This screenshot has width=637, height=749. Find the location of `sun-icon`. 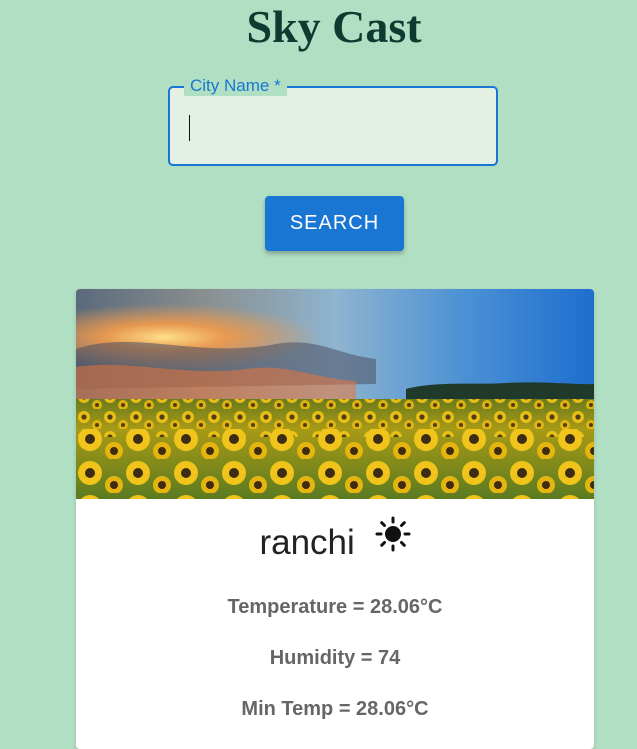

sun-icon is located at coordinates (393, 534).